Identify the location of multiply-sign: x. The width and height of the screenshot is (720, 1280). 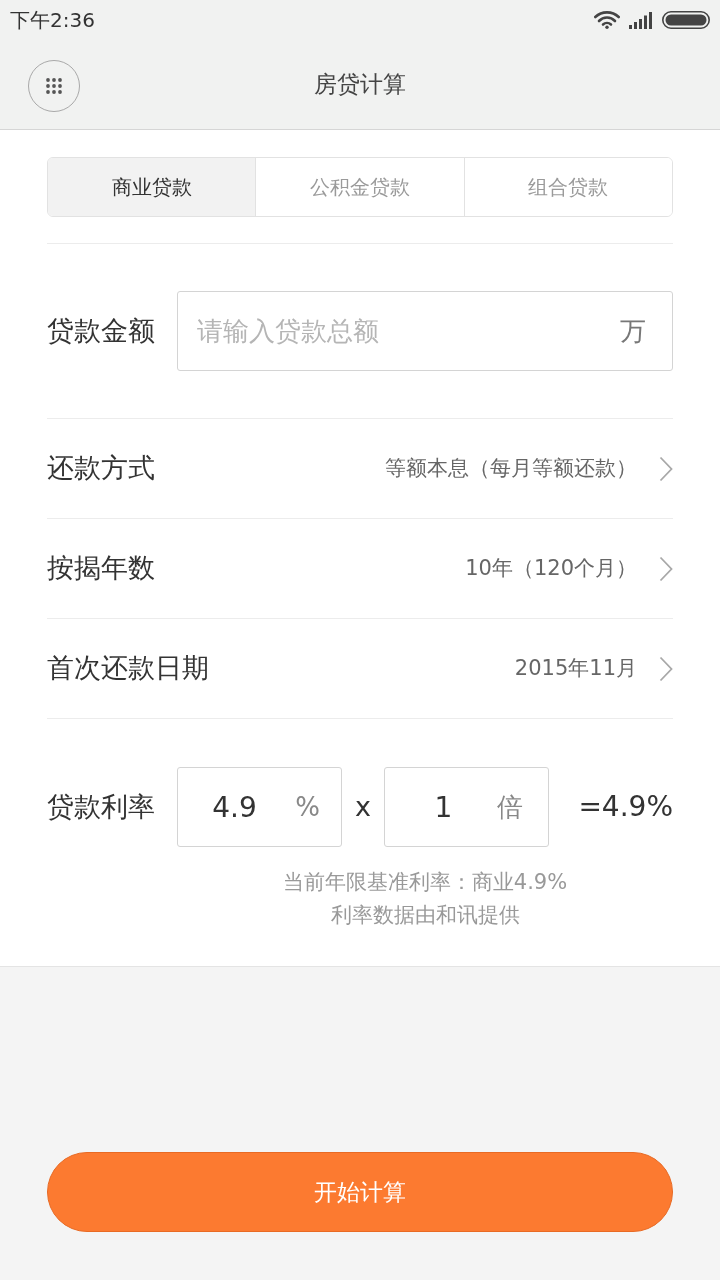
(363, 806).